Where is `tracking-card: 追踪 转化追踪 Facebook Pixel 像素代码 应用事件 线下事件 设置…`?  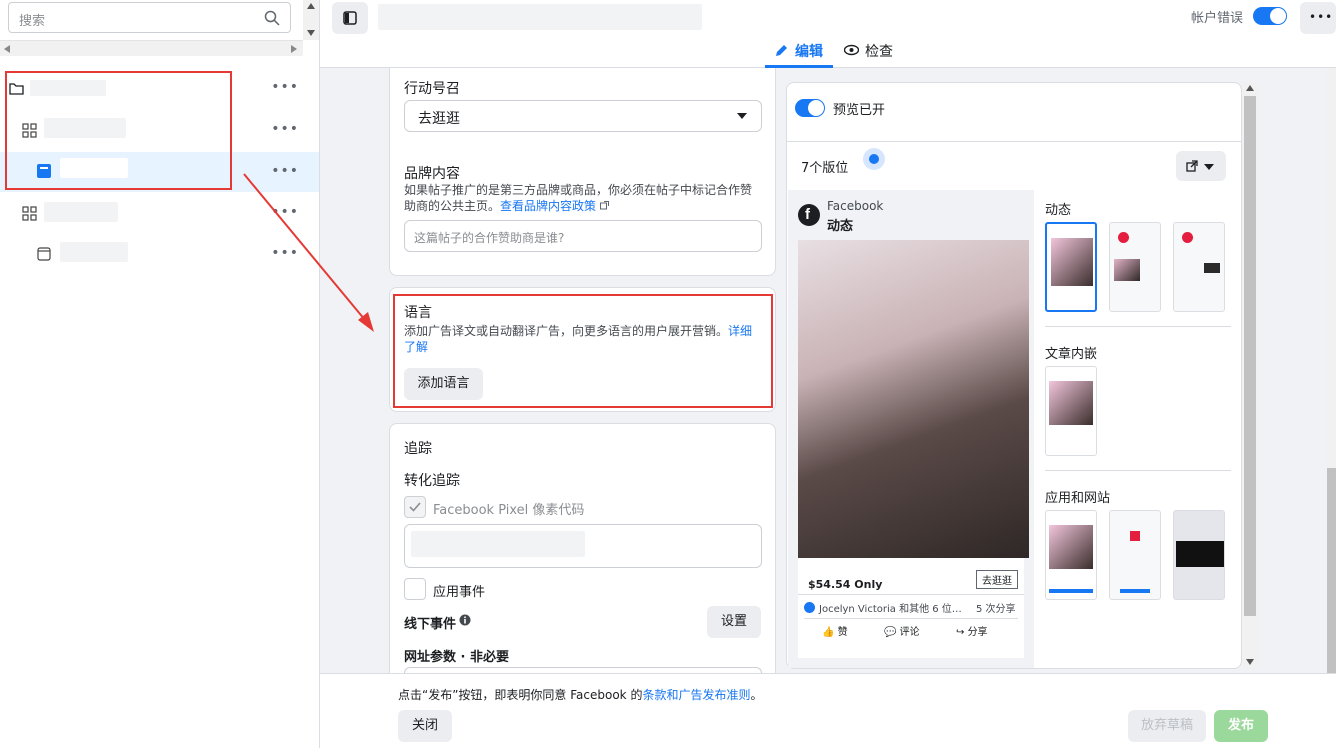 tracking-card: 追踪 转化追踪 Facebook Pixel 像素代码 应用事件 线下事件 设置… is located at coordinates (582, 555).